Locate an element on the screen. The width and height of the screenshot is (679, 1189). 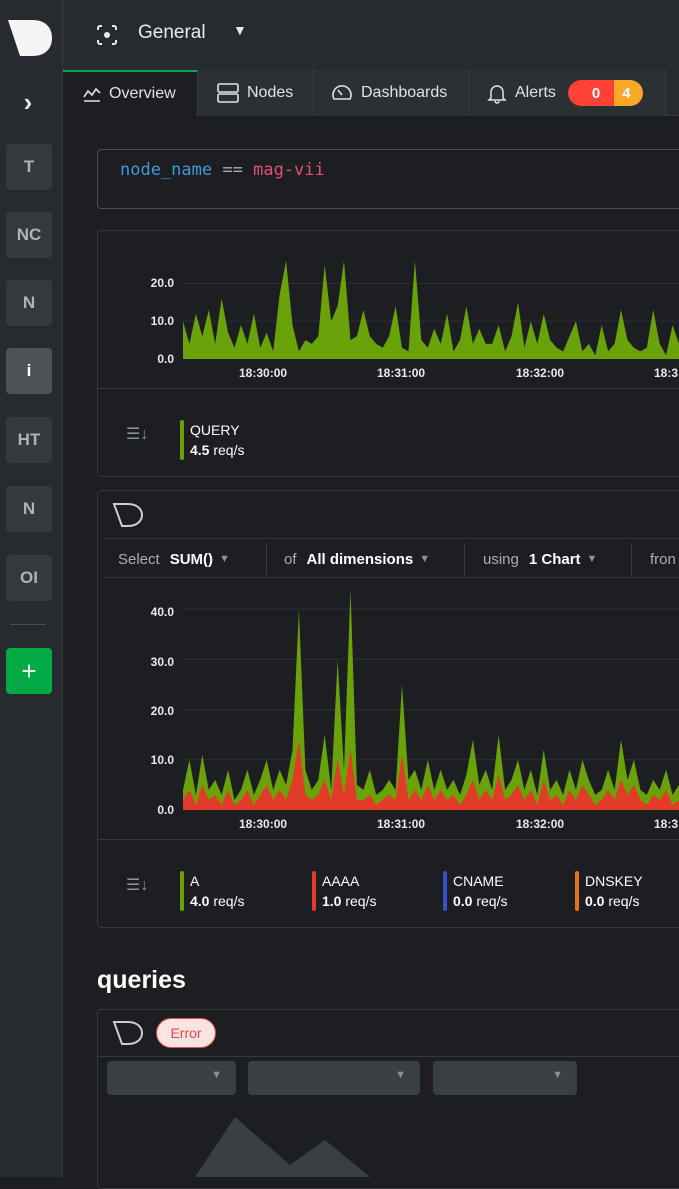
tab-dashboards: Dashboards is located at coordinates (392, 93).